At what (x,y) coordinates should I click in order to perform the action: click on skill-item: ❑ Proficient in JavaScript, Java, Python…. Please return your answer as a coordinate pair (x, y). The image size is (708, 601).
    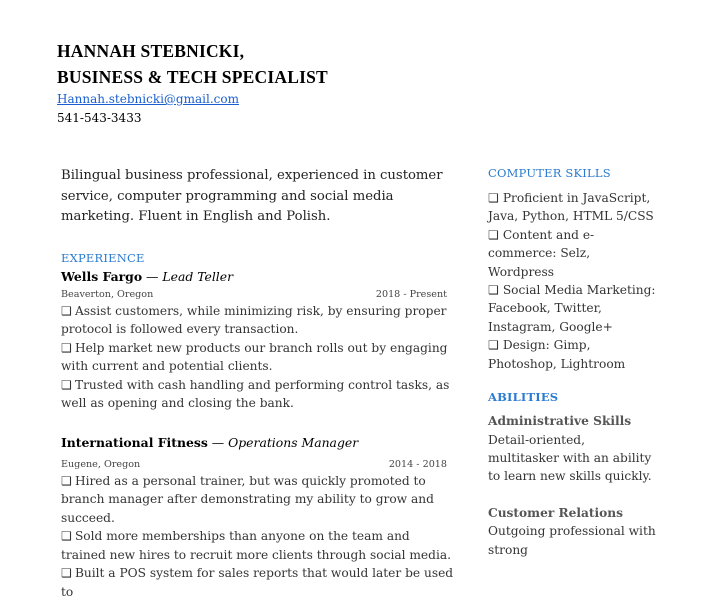
    Looking at the image, I should click on (573, 207).